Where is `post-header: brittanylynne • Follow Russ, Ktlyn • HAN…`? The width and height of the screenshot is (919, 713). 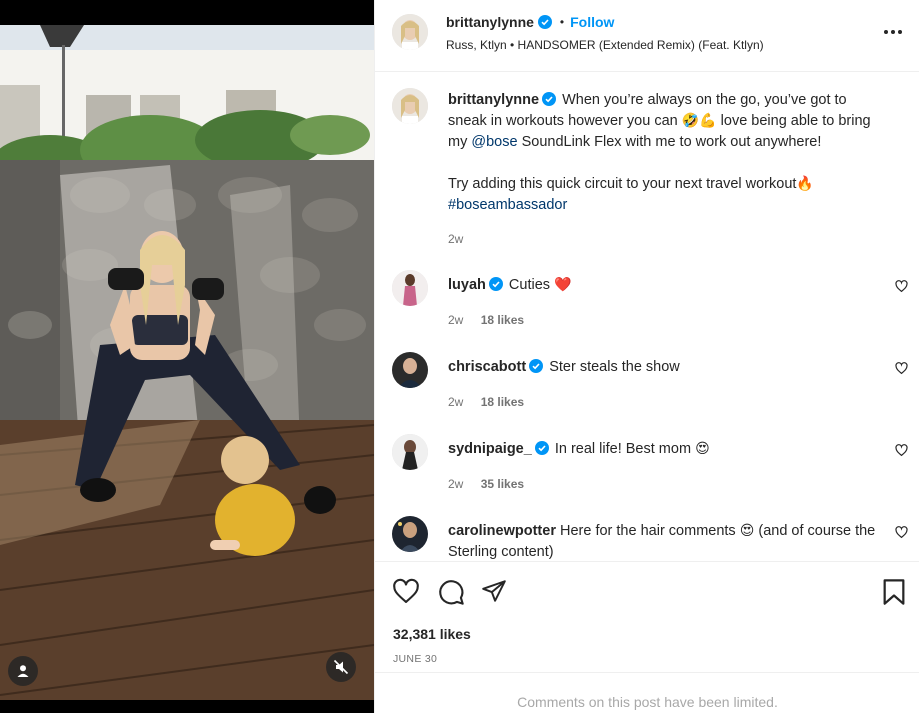
post-header: brittanylynne • Follow Russ, Ktlyn • HAN… is located at coordinates (647, 36).